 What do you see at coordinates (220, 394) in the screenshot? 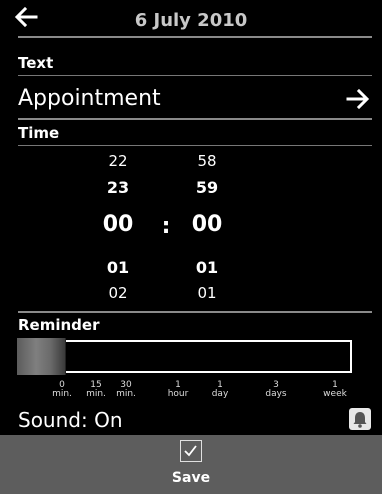
I see `tick-unit: day` at bounding box center [220, 394].